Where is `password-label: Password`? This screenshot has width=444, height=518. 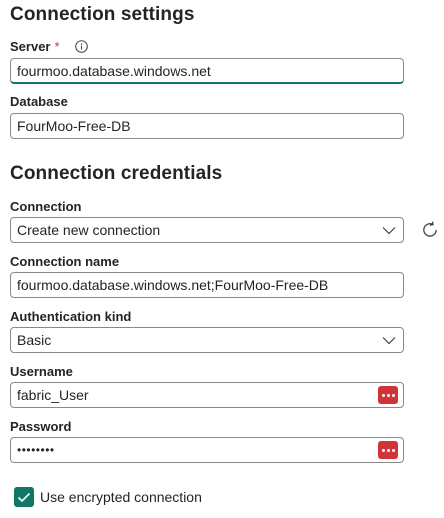
password-label: Password is located at coordinates (40, 426).